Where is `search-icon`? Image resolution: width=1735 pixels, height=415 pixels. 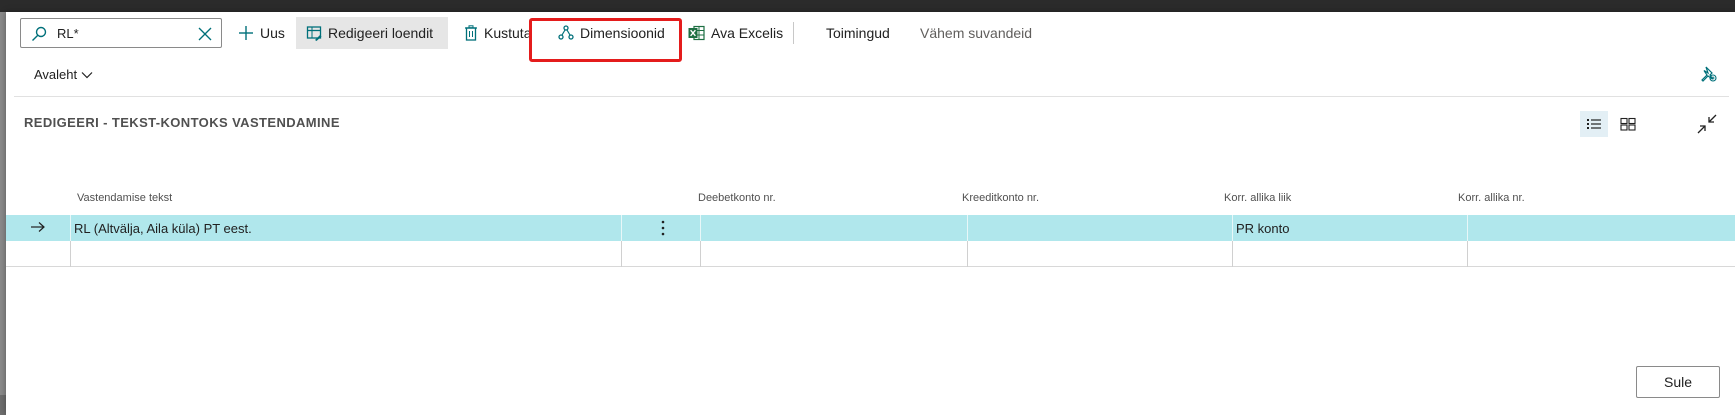
search-icon is located at coordinates (39, 33).